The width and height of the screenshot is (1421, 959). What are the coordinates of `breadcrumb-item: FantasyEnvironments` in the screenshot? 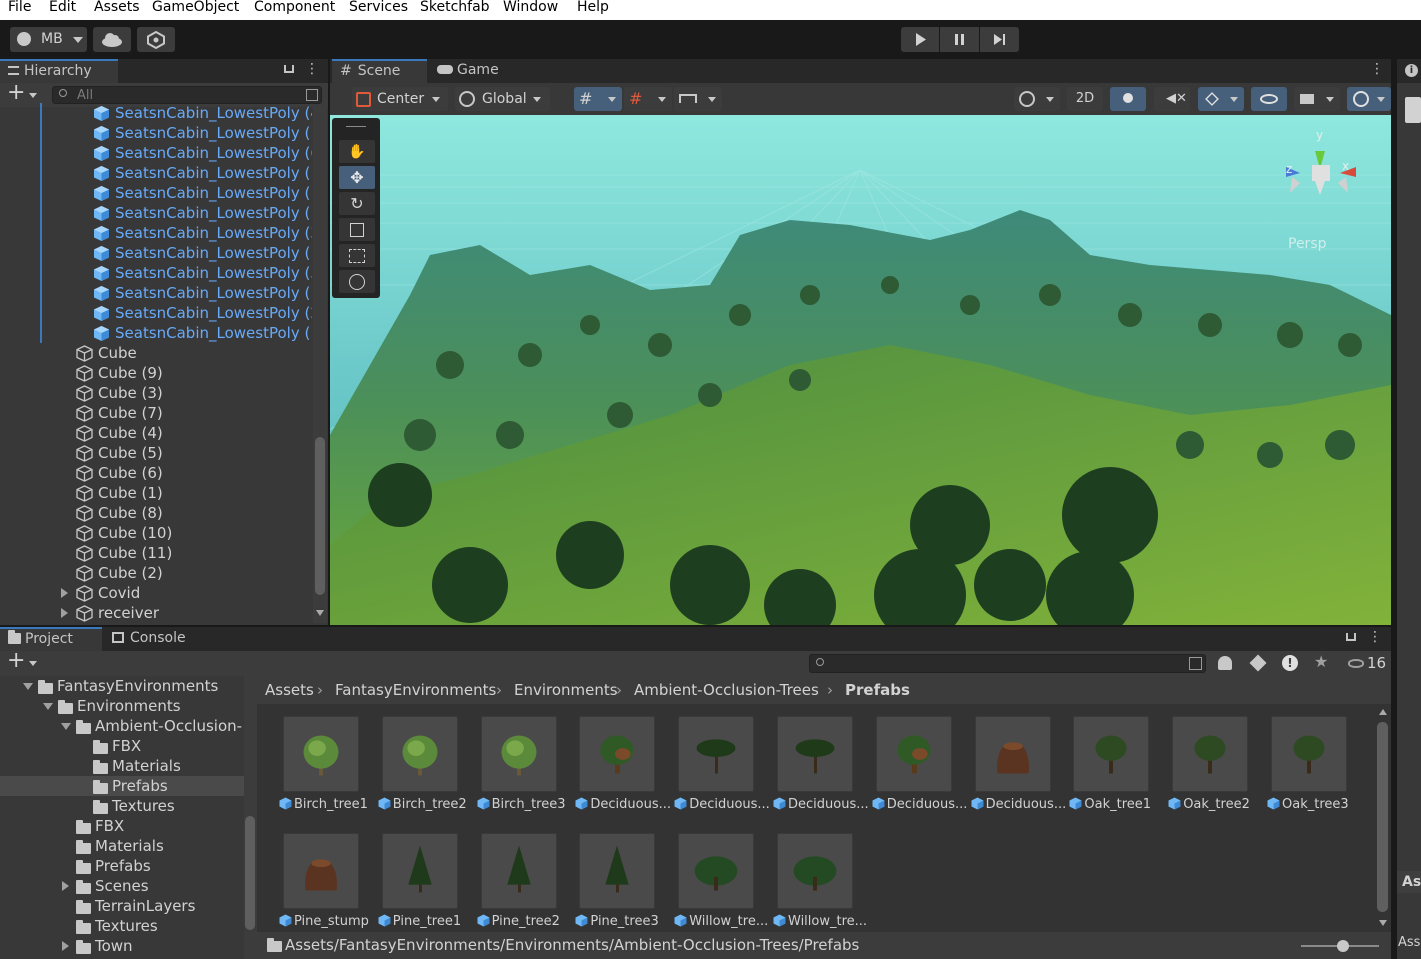 It's located at (415, 690).